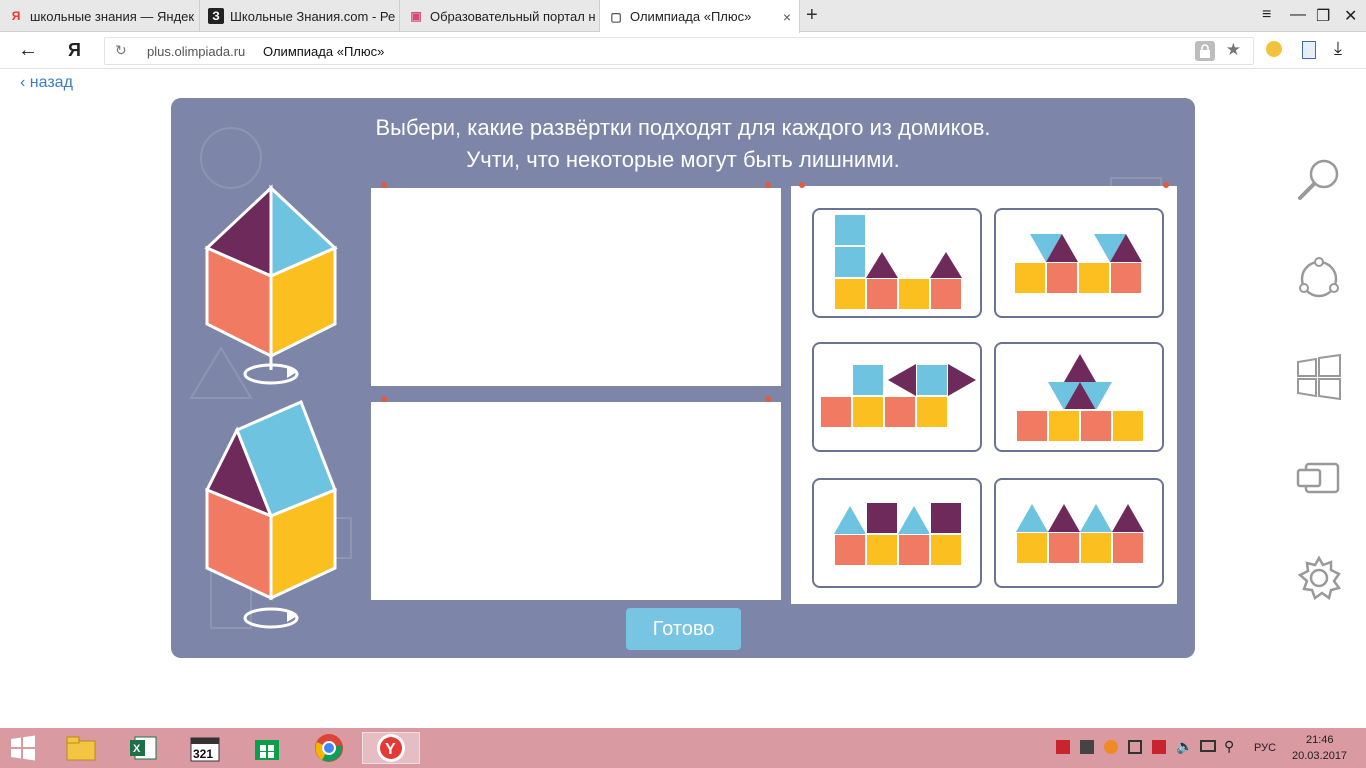 This screenshot has width=1366, height=768. Describe the element at coordinates (137, 749) in the screenshot. I see `svg-text: X` at that location.